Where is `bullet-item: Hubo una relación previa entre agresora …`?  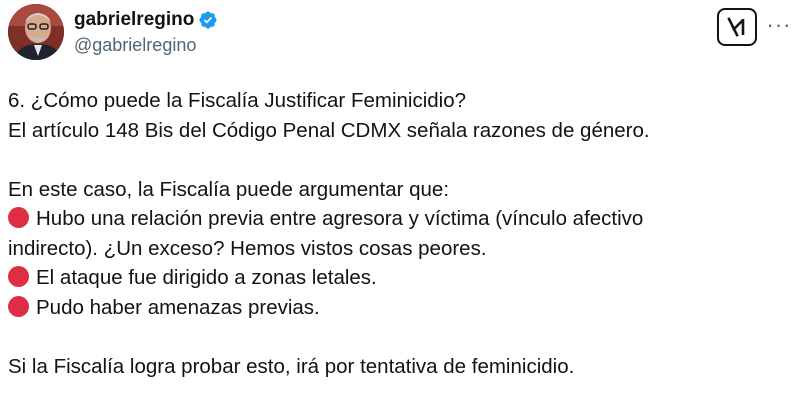 bullet-item: Hubo una relación previa entre agresora … is located at coordinates (400, 219).